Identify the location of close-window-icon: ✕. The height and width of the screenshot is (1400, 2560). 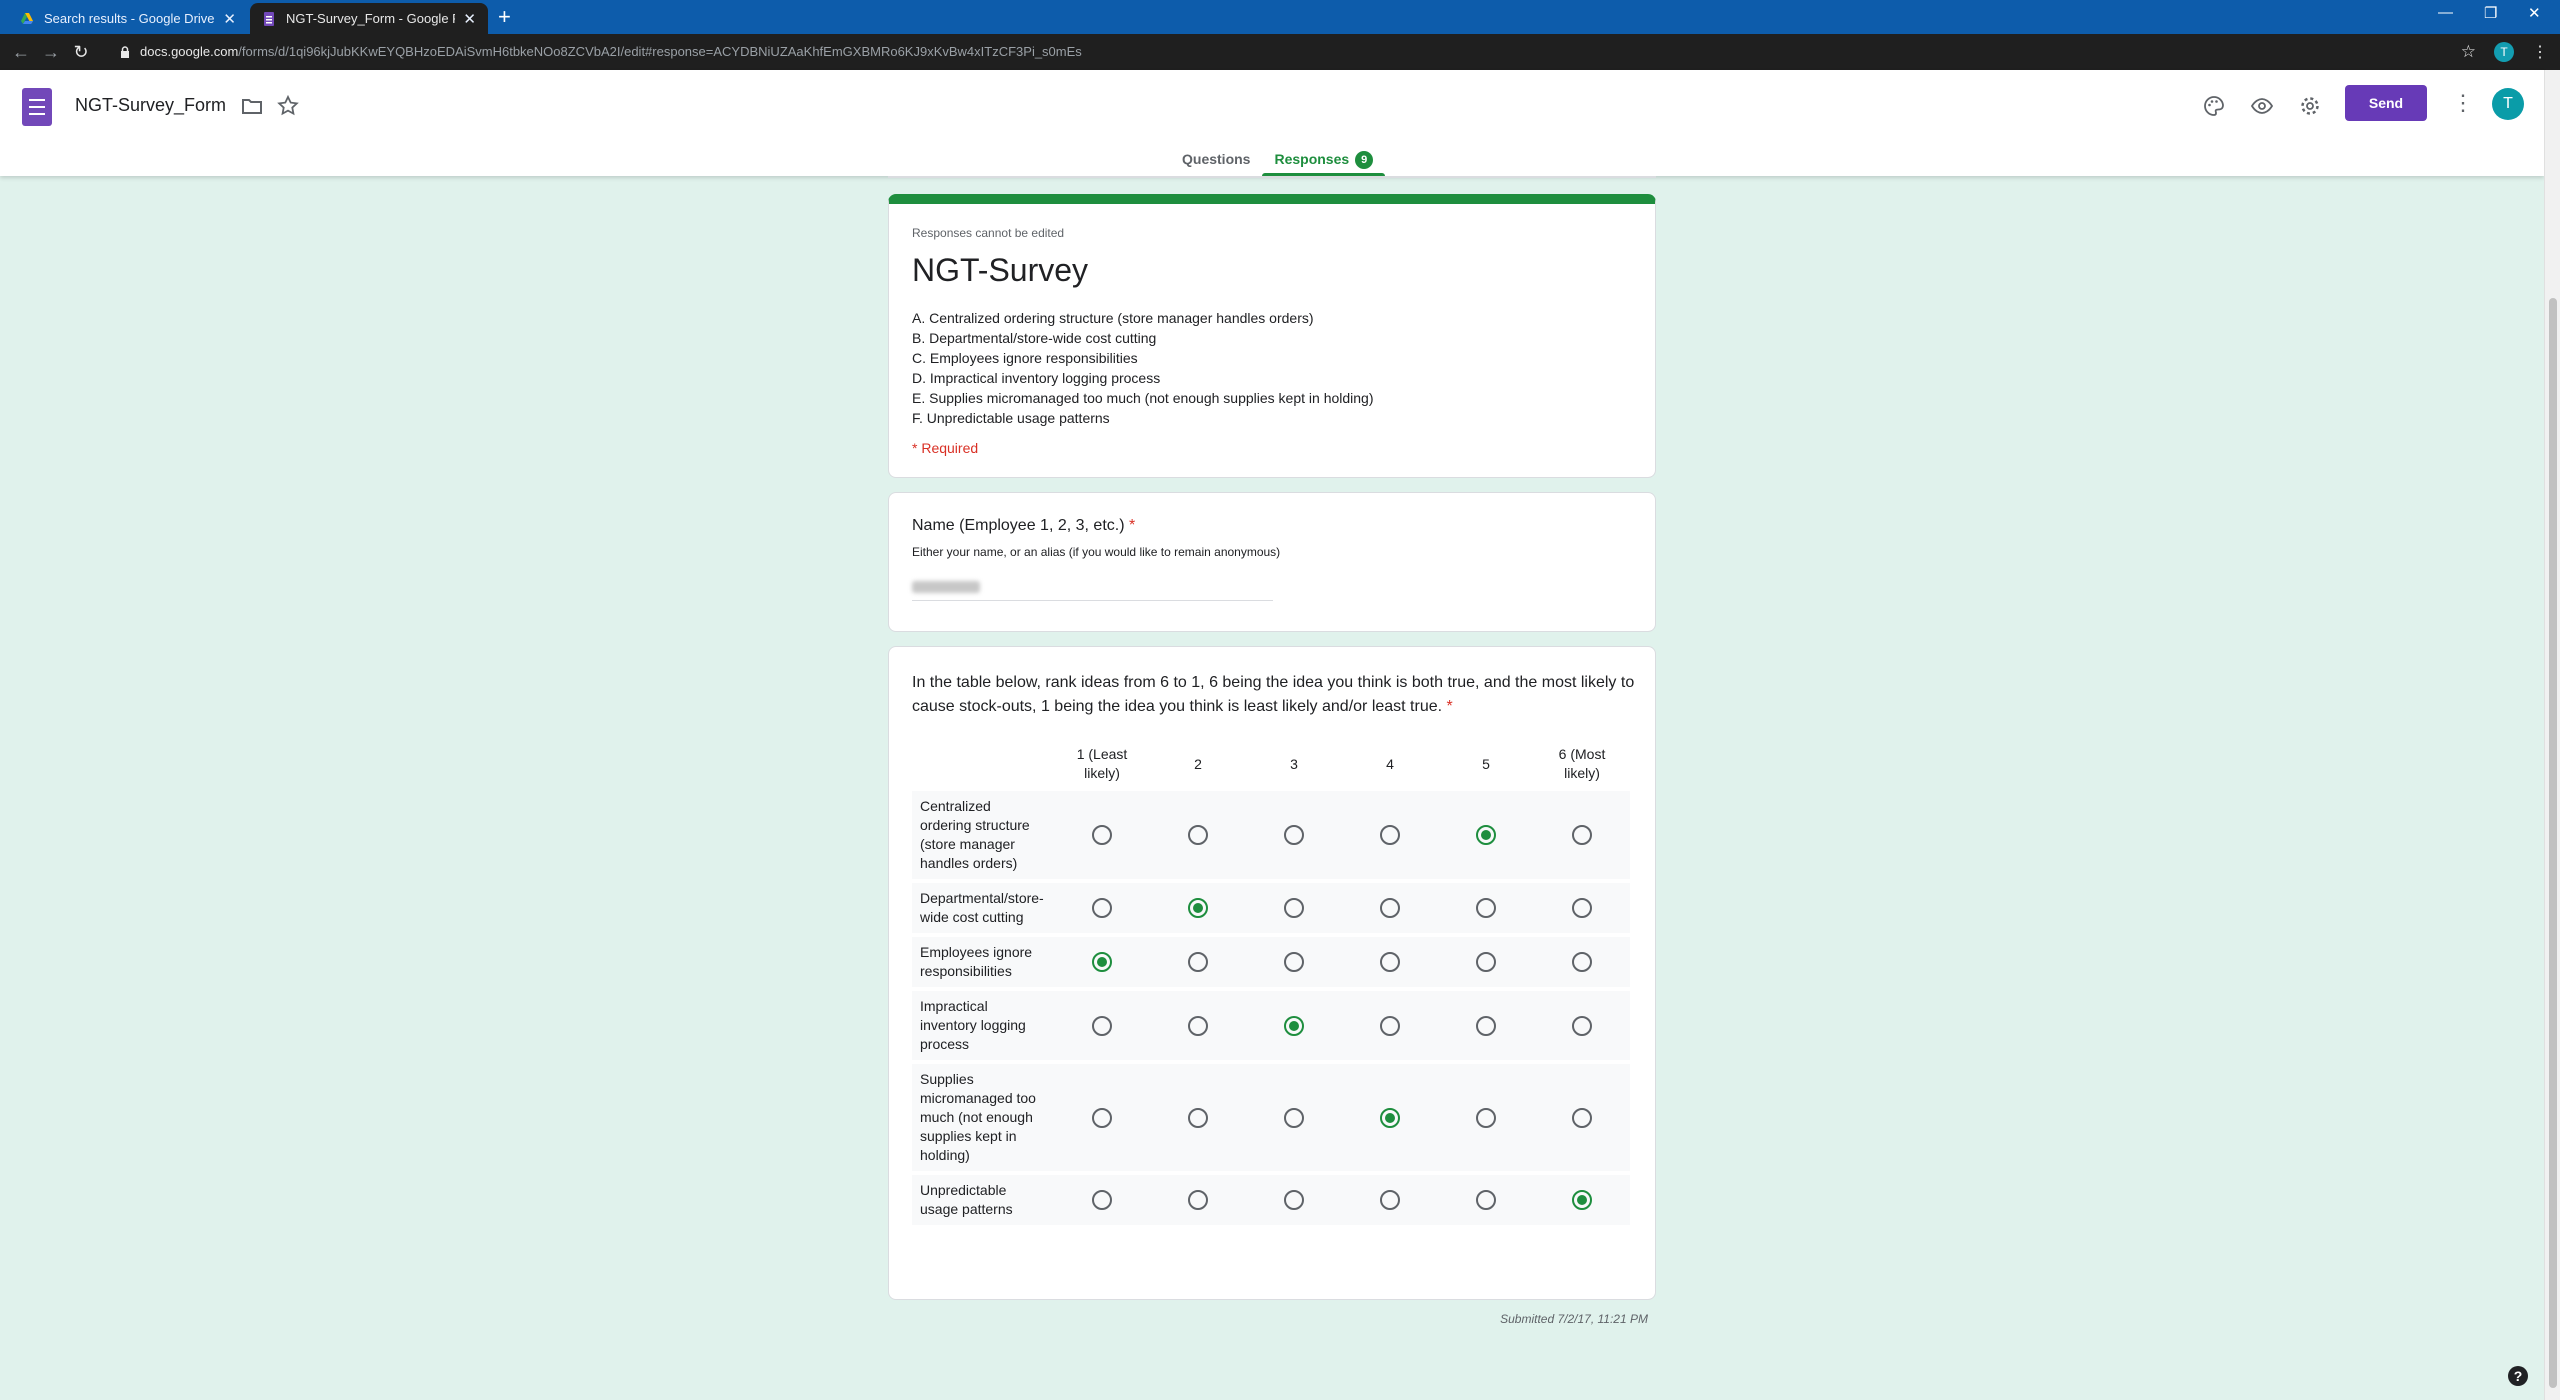
(2534, 13).